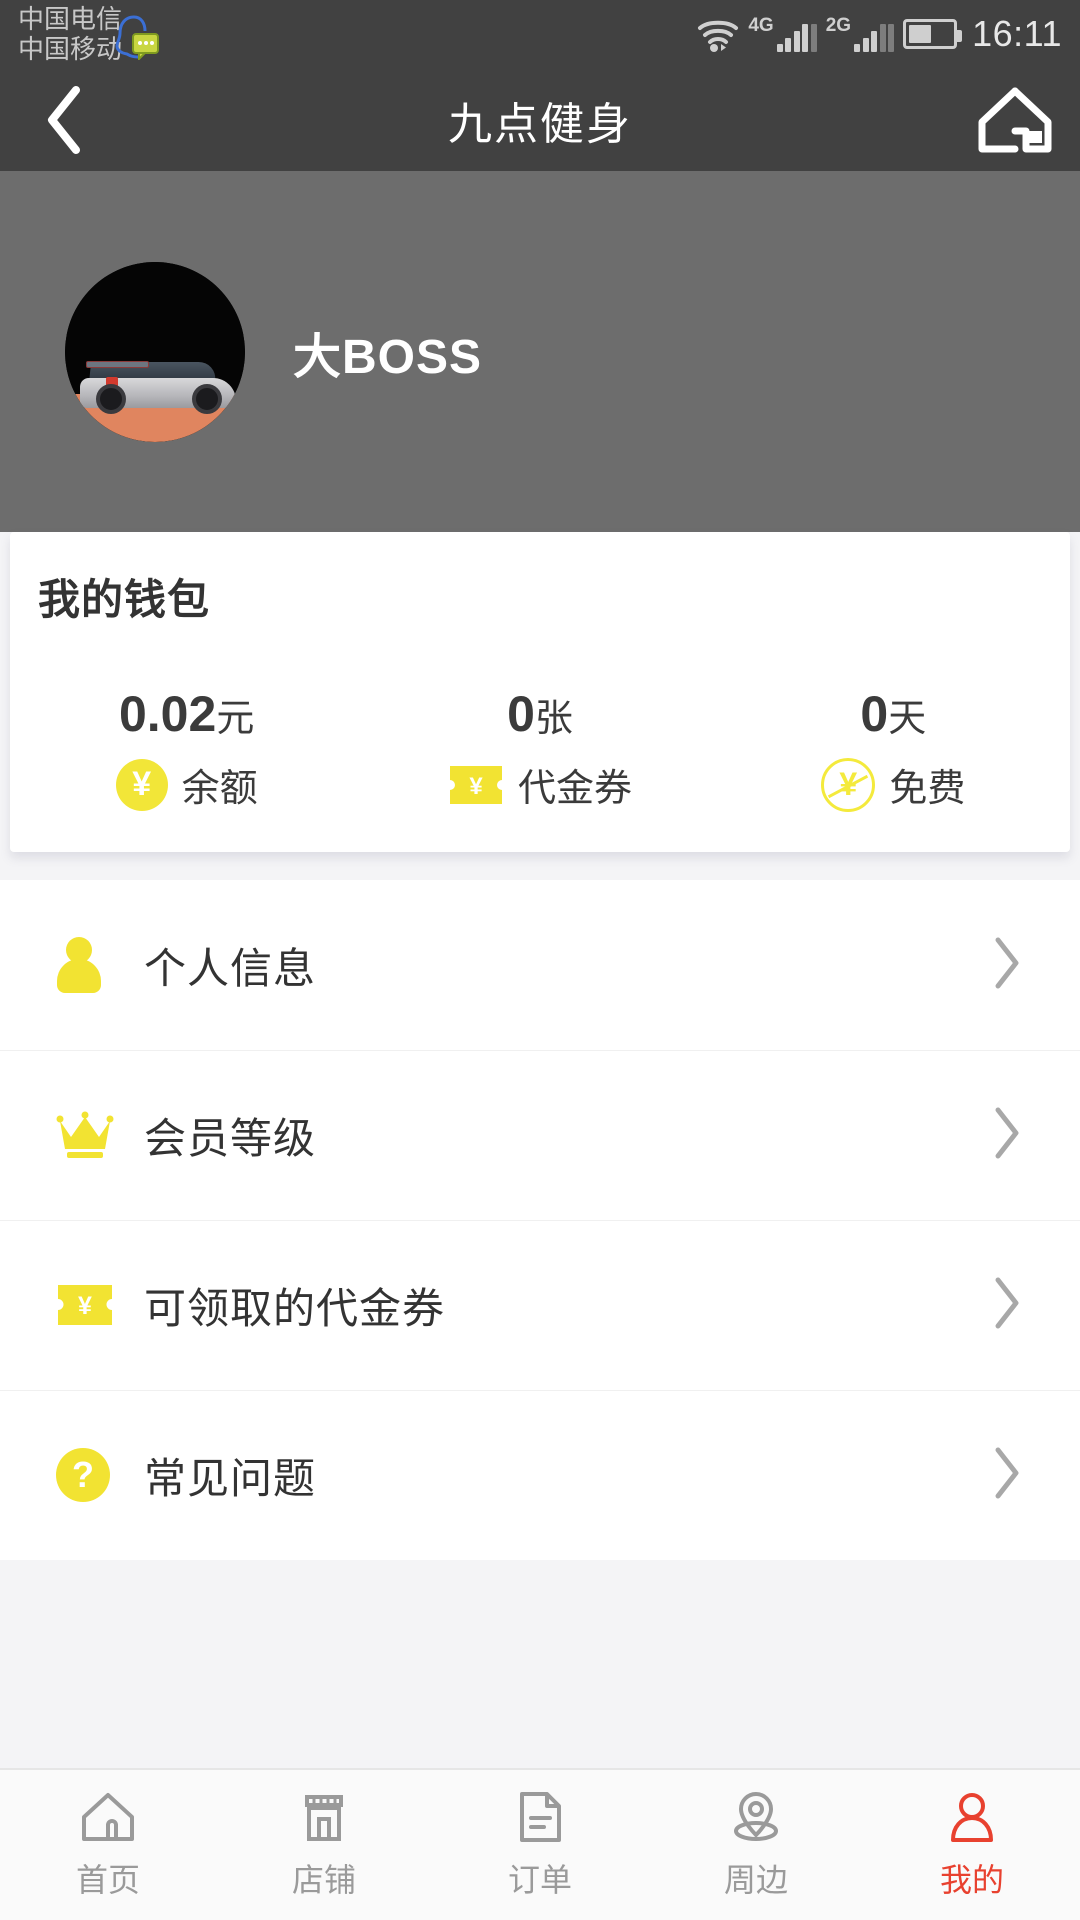 The image size is (1080, 1920). I want to click on back-chevron-icon, so click(64, 119).